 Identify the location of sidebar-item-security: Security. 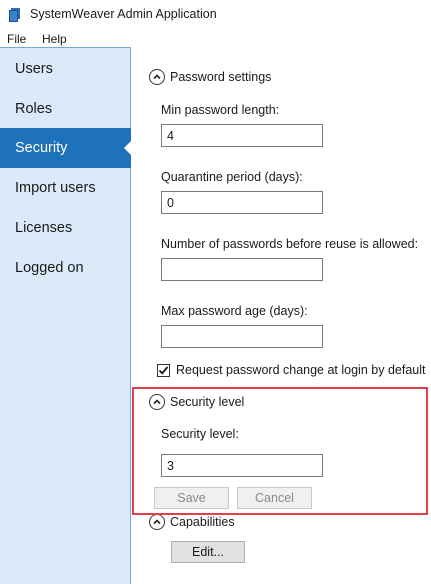
(66, 148).